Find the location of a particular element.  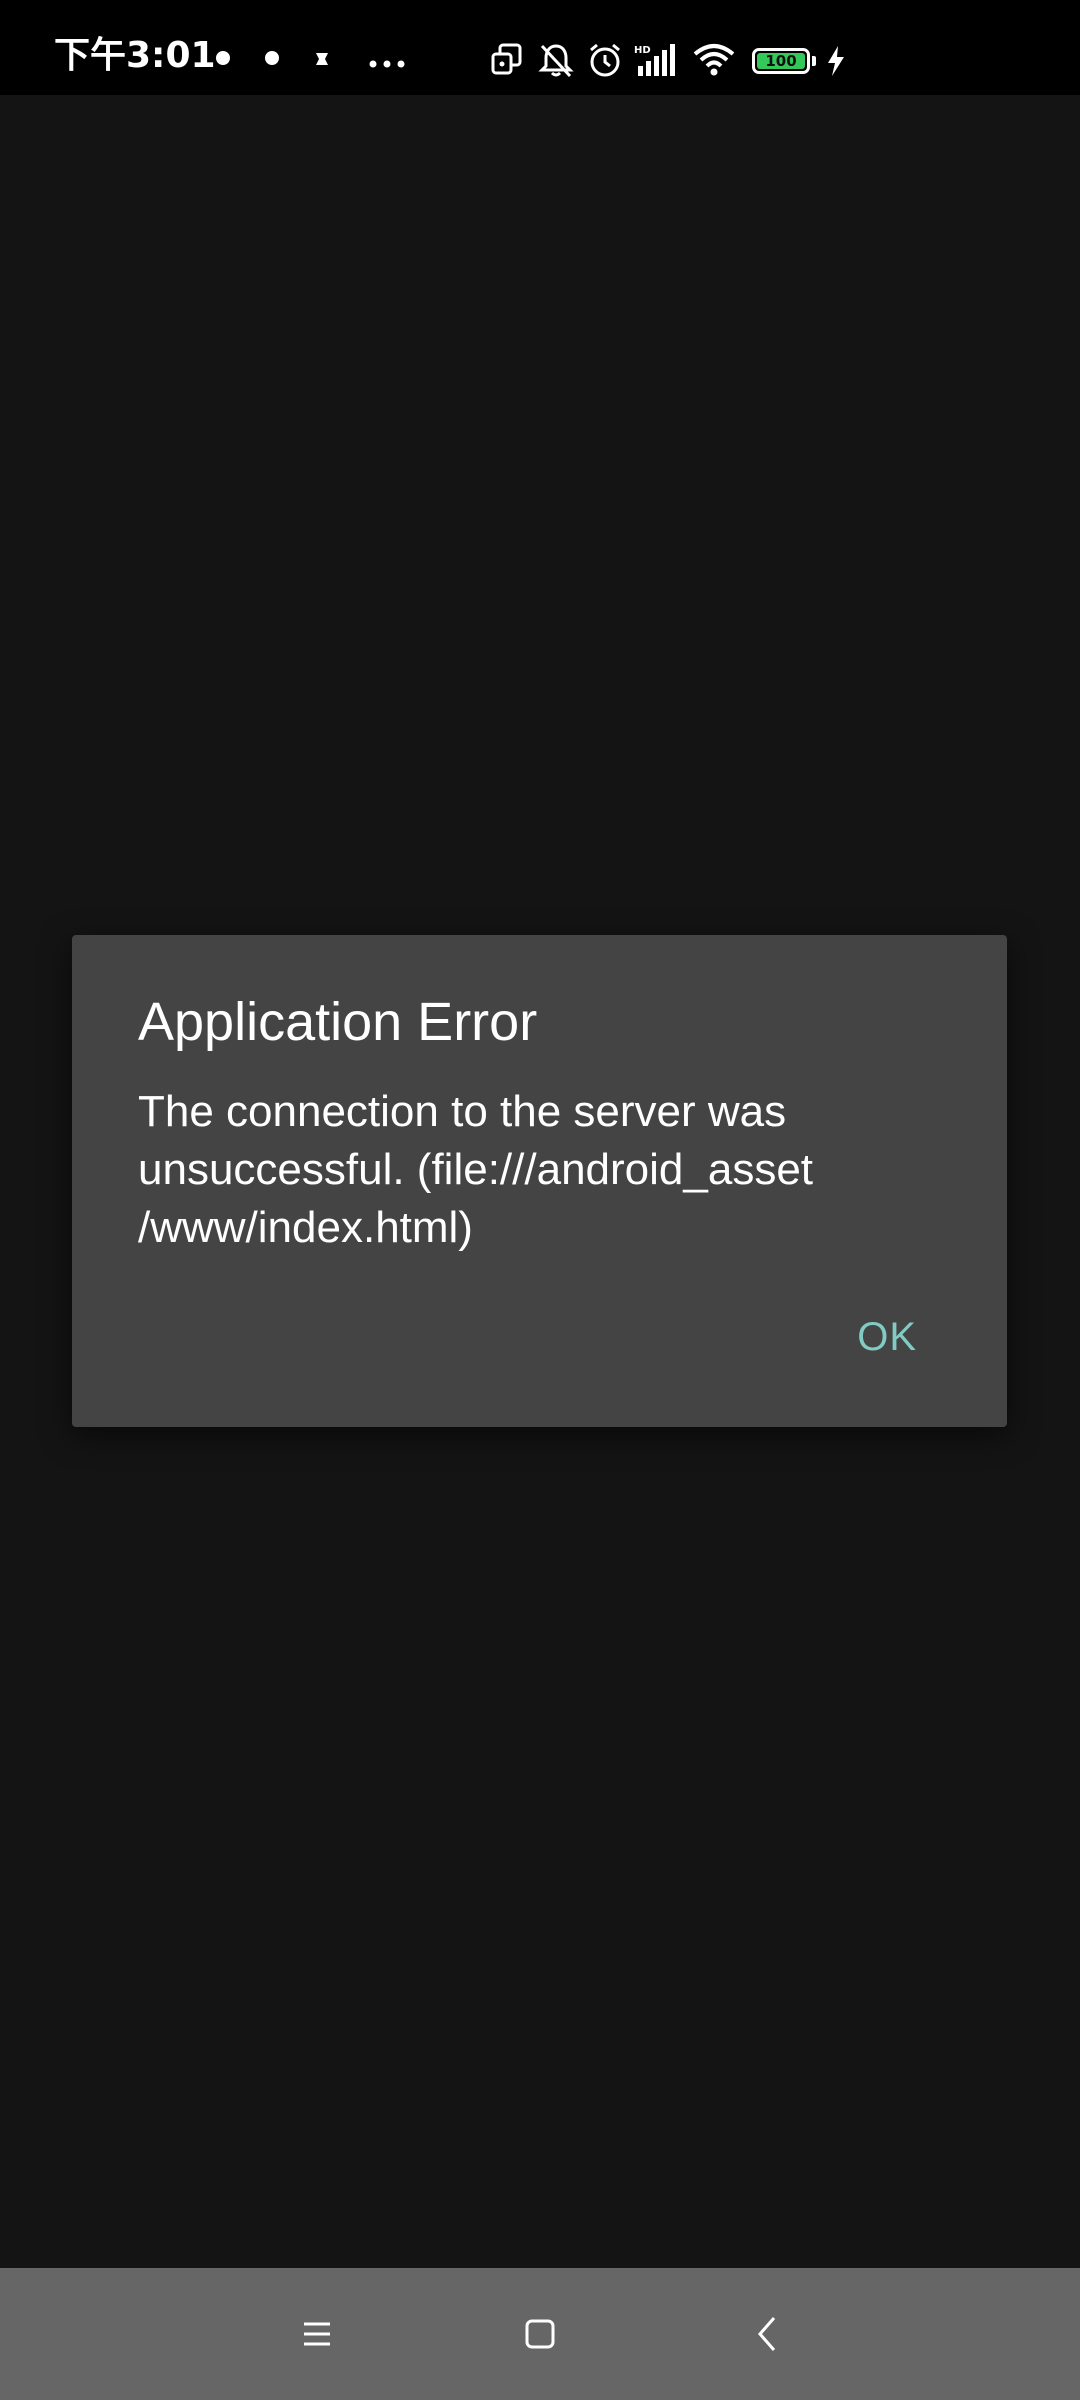

home-icon is located at coordinates (540, 2334).